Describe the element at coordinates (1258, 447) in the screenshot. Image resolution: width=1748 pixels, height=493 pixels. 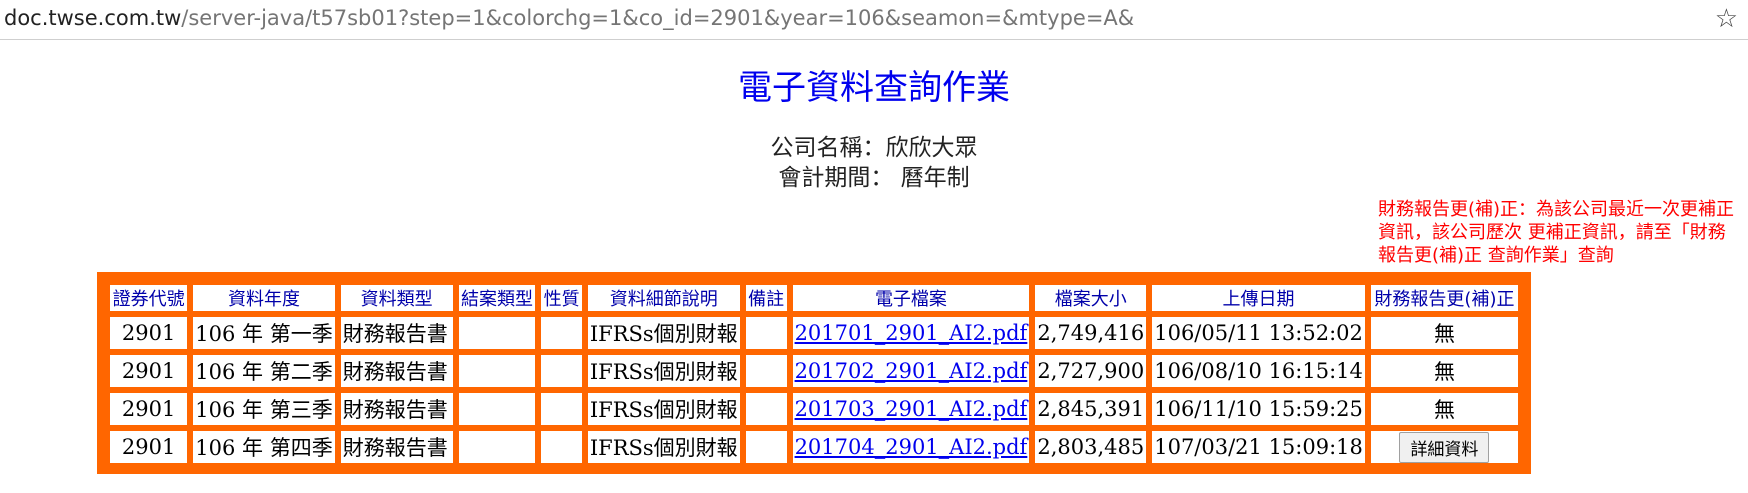
I see `cell-uploaded: 107/03/21 15:09:18` at that location.